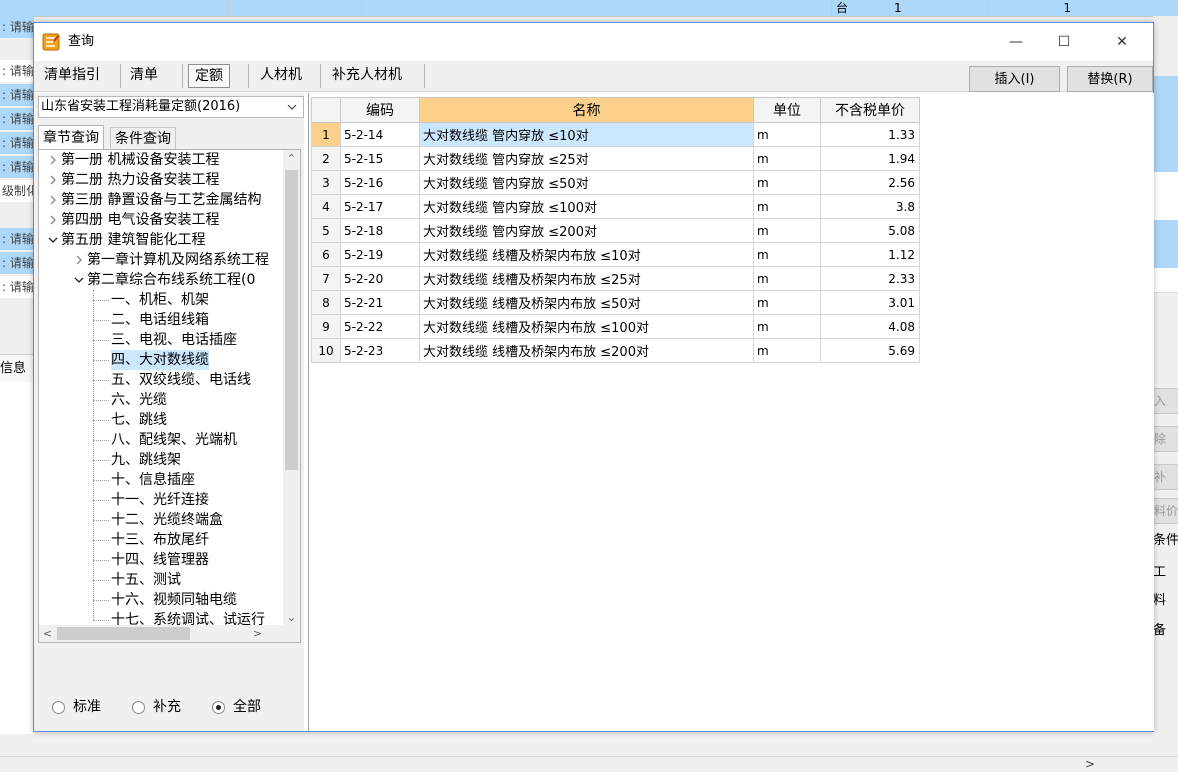  I want to click on scroll-up-icon: ⌃, so click(291, 158).